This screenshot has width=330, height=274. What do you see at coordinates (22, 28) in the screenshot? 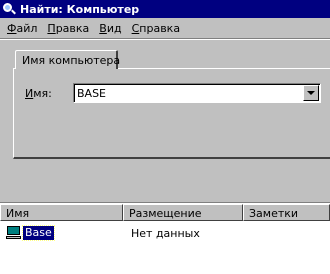
I see `menu-file: Файл` at bounding box center [22, 28].